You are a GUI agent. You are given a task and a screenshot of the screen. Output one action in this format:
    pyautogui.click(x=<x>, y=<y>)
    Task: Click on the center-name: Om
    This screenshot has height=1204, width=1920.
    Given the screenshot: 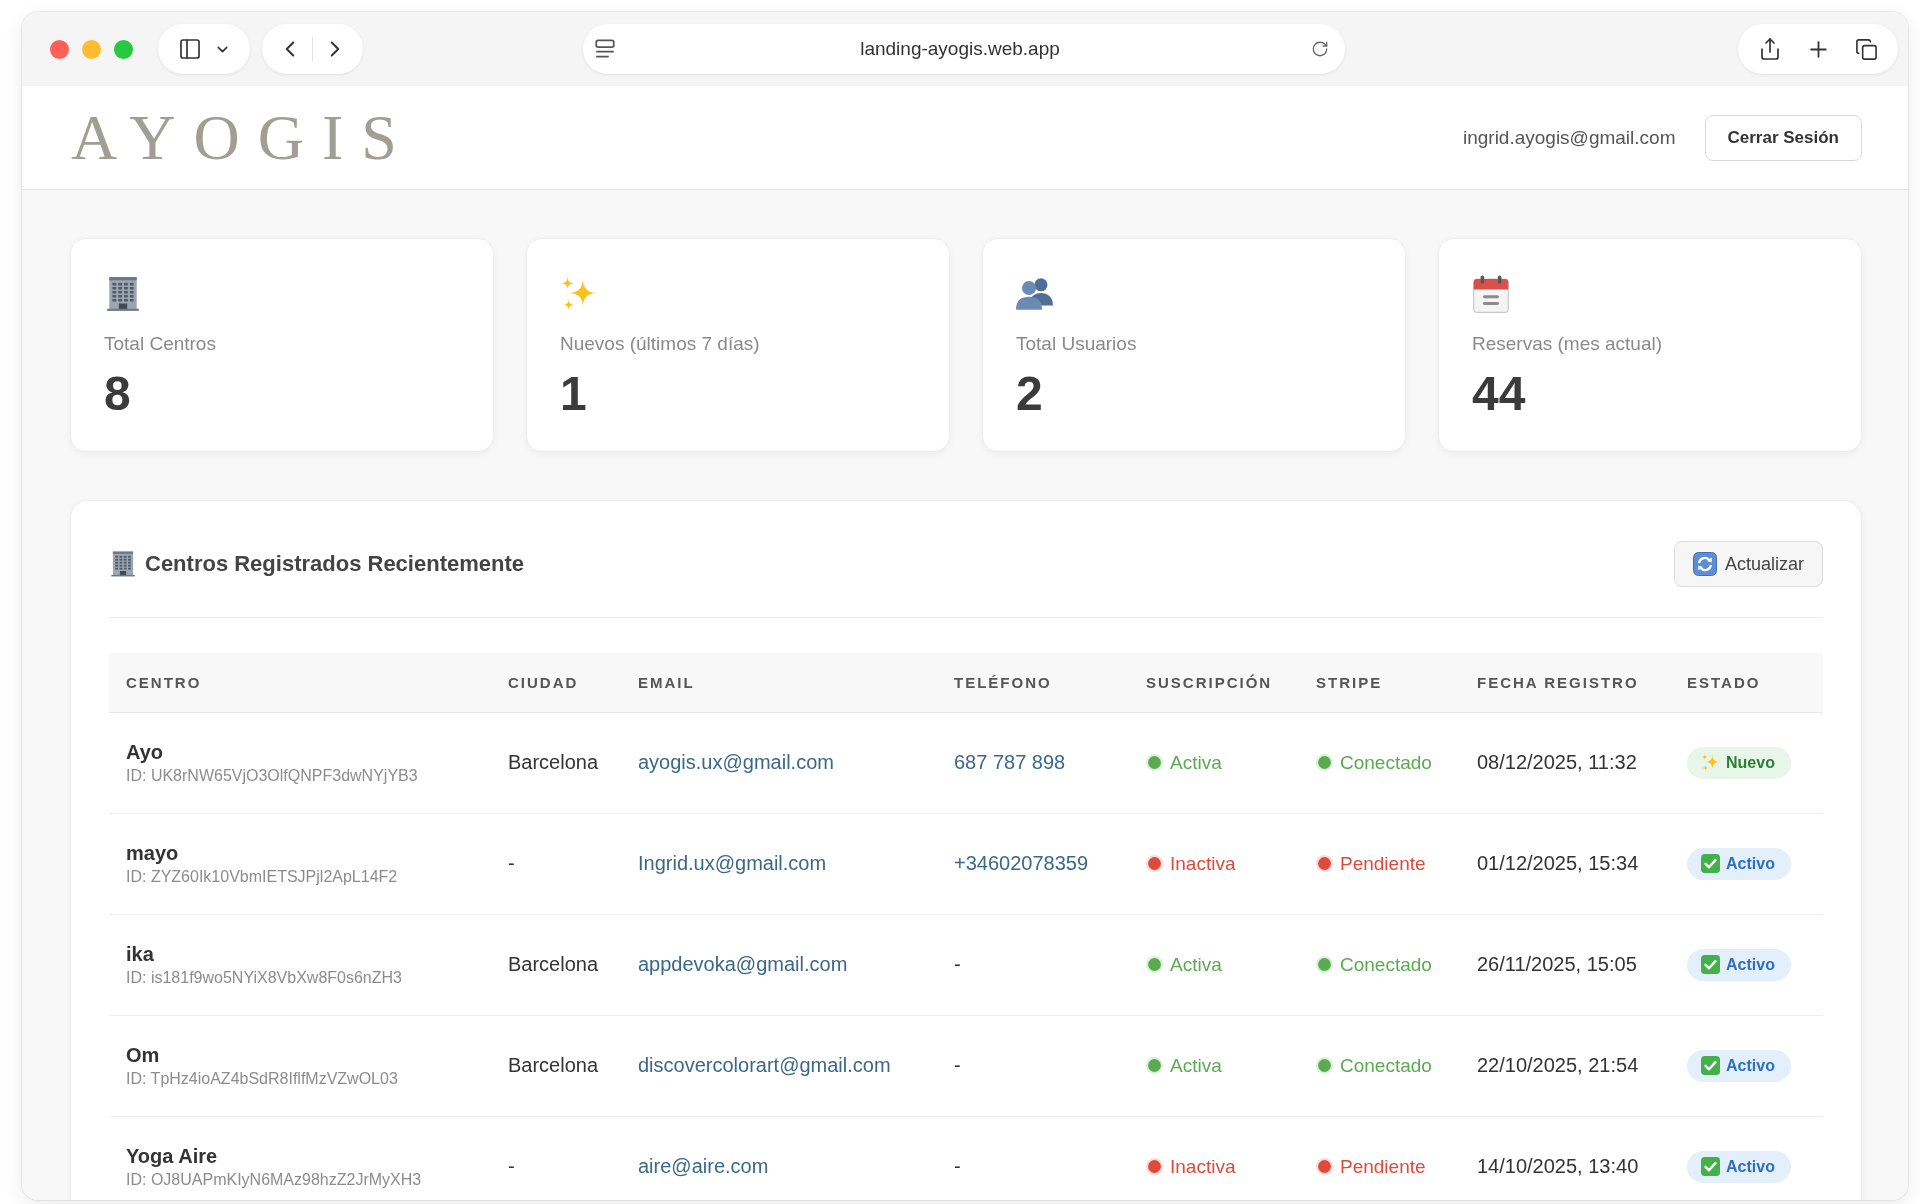 What is the action you would take?
    pyautogui.click(x=143, y=1054)
    